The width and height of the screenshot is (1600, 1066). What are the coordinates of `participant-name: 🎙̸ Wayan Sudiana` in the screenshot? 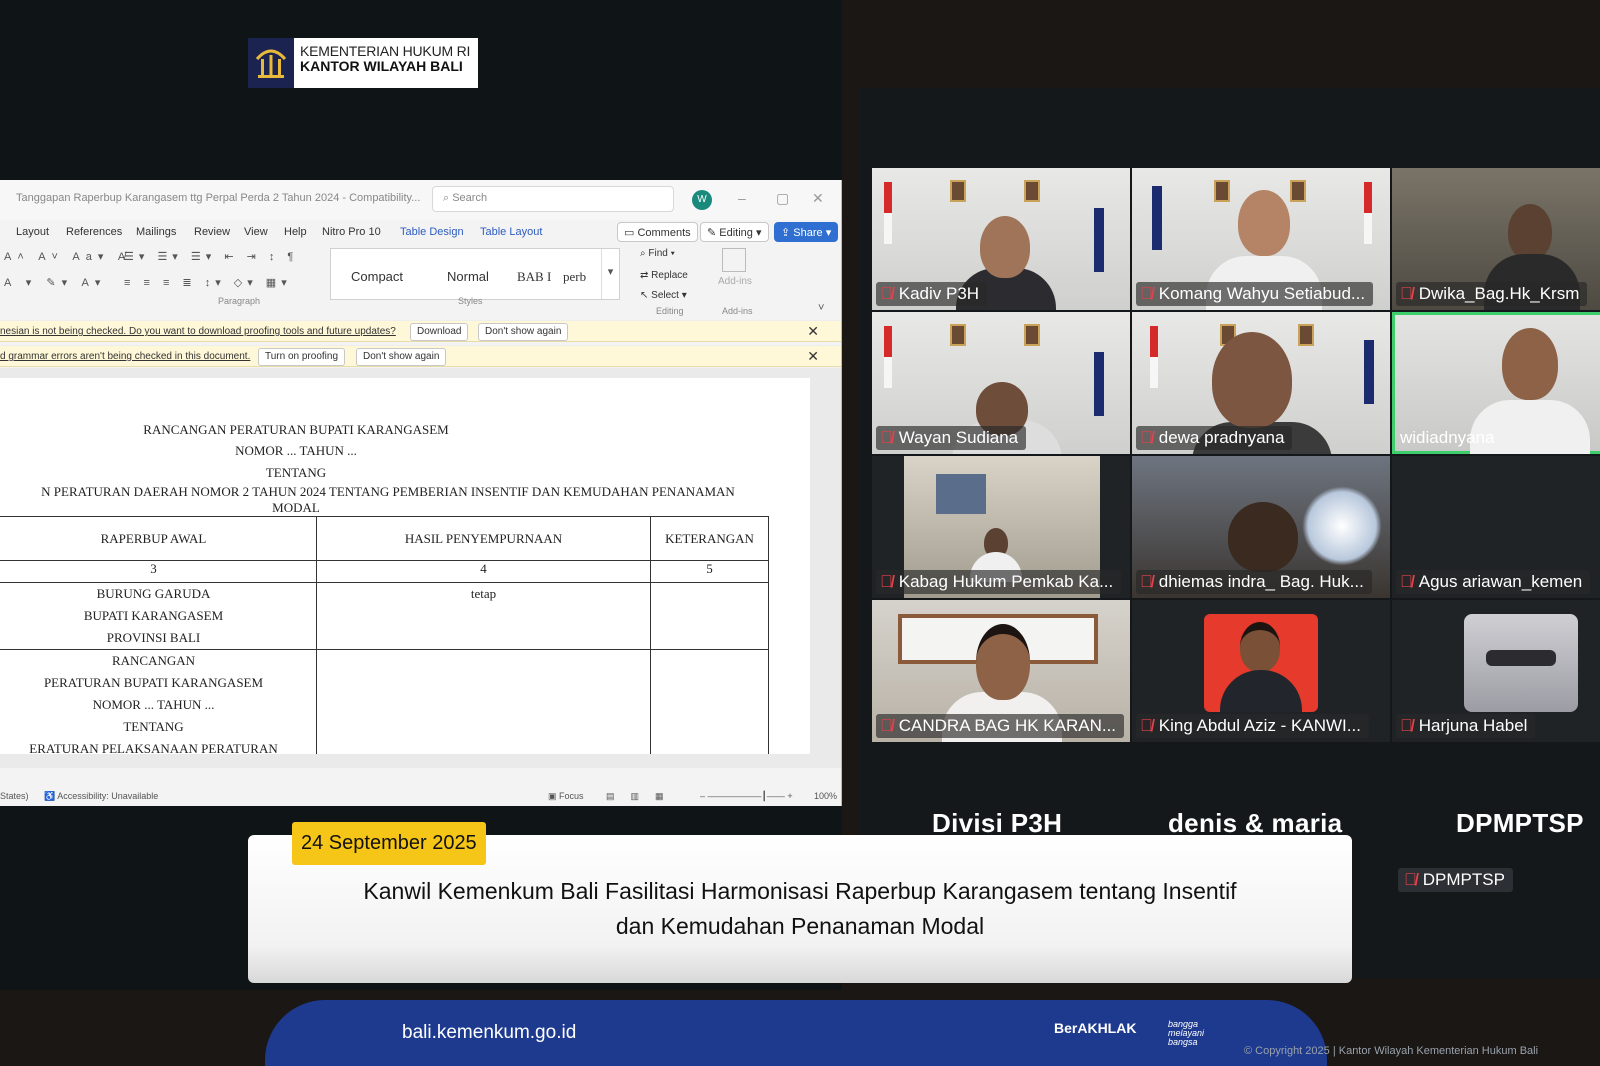 It's located at (951, 438).